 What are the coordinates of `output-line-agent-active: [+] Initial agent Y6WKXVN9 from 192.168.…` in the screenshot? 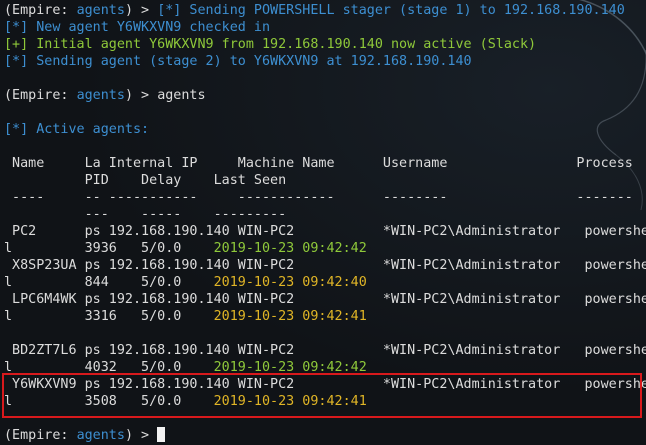 It's located at (270, 44).